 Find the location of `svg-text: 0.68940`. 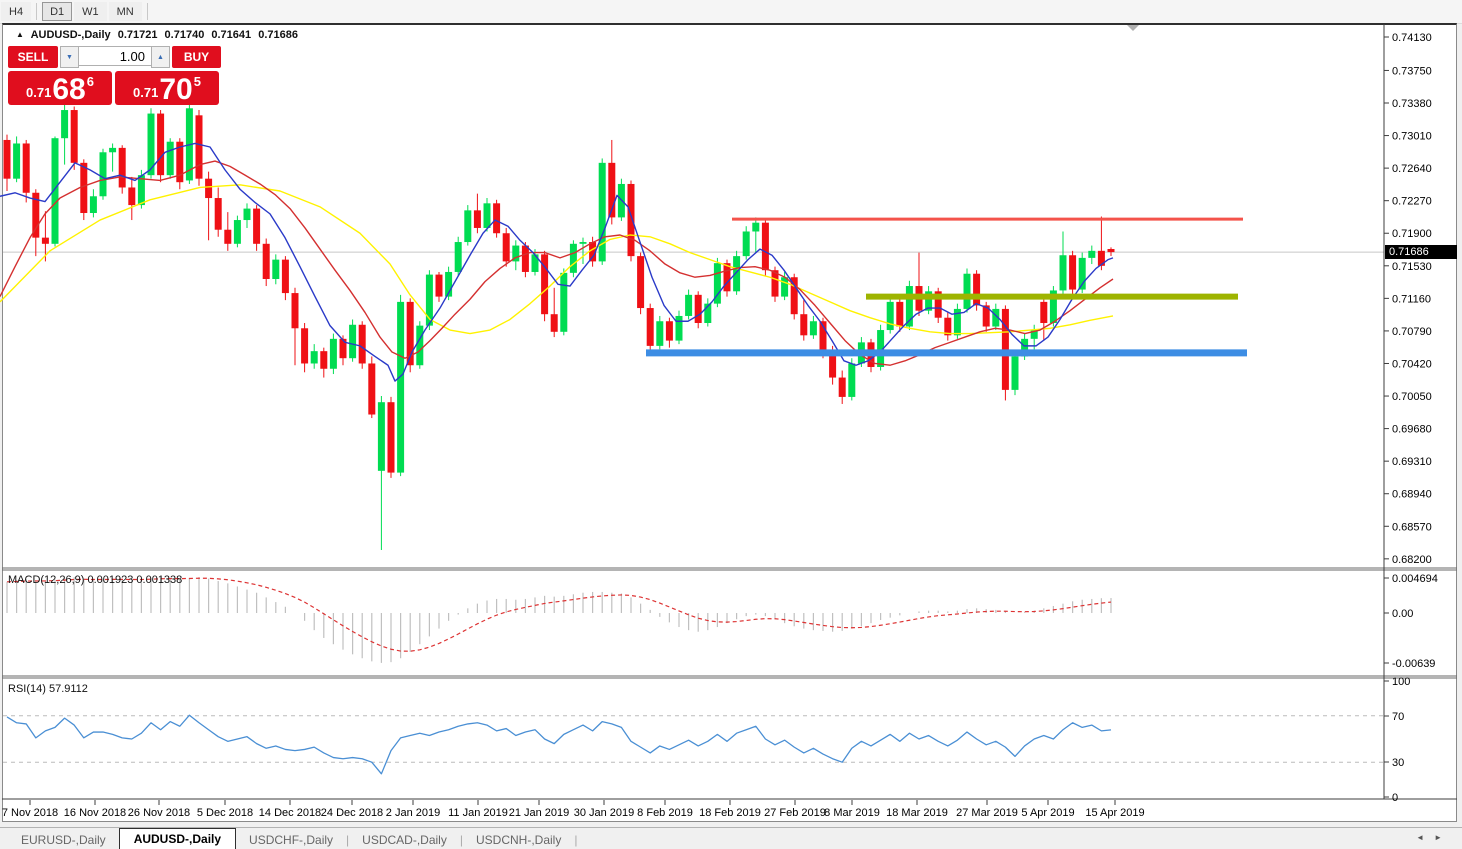

svg-text: 0.68940 is located at coordinates (1412, 495).